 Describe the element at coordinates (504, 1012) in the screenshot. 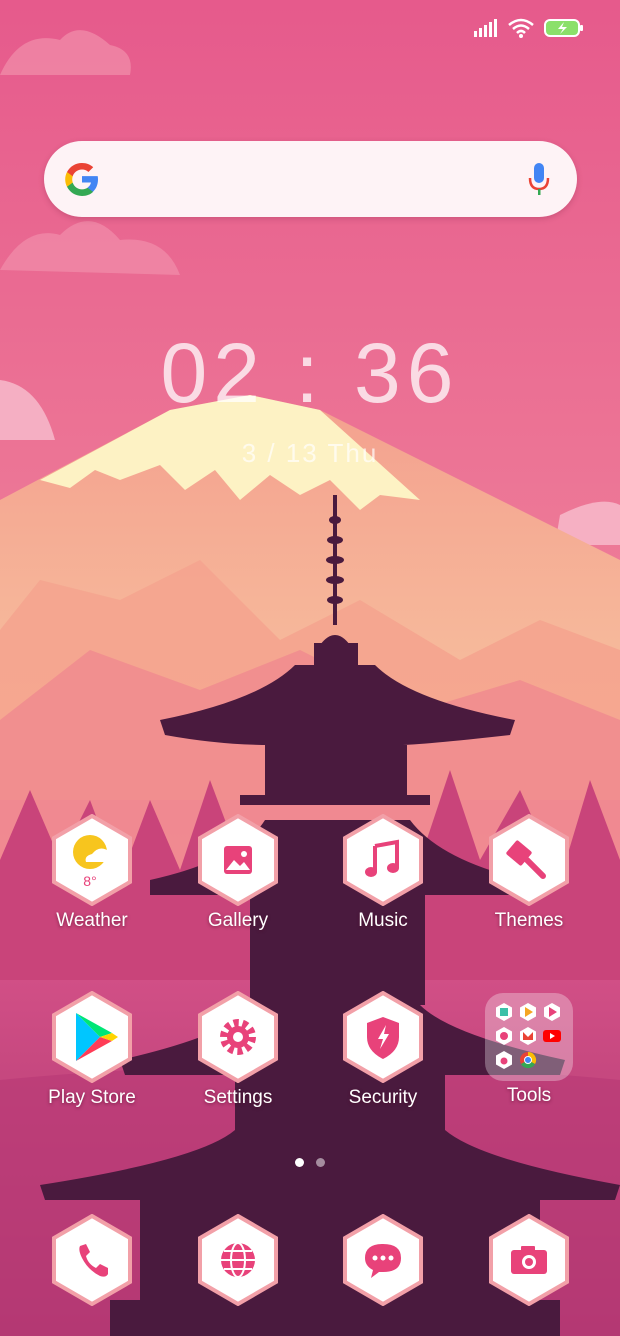

I see `folder-app-1-icon` at that location.